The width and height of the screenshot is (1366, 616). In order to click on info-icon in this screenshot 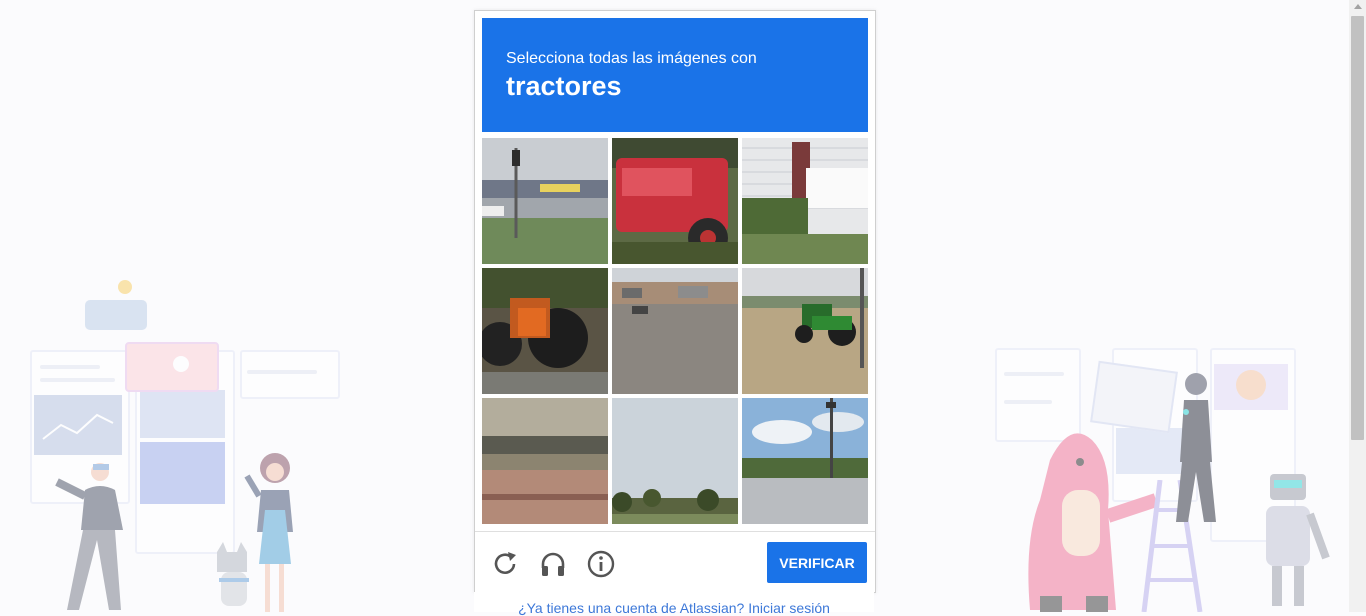, I will do `click(601, 564)`.